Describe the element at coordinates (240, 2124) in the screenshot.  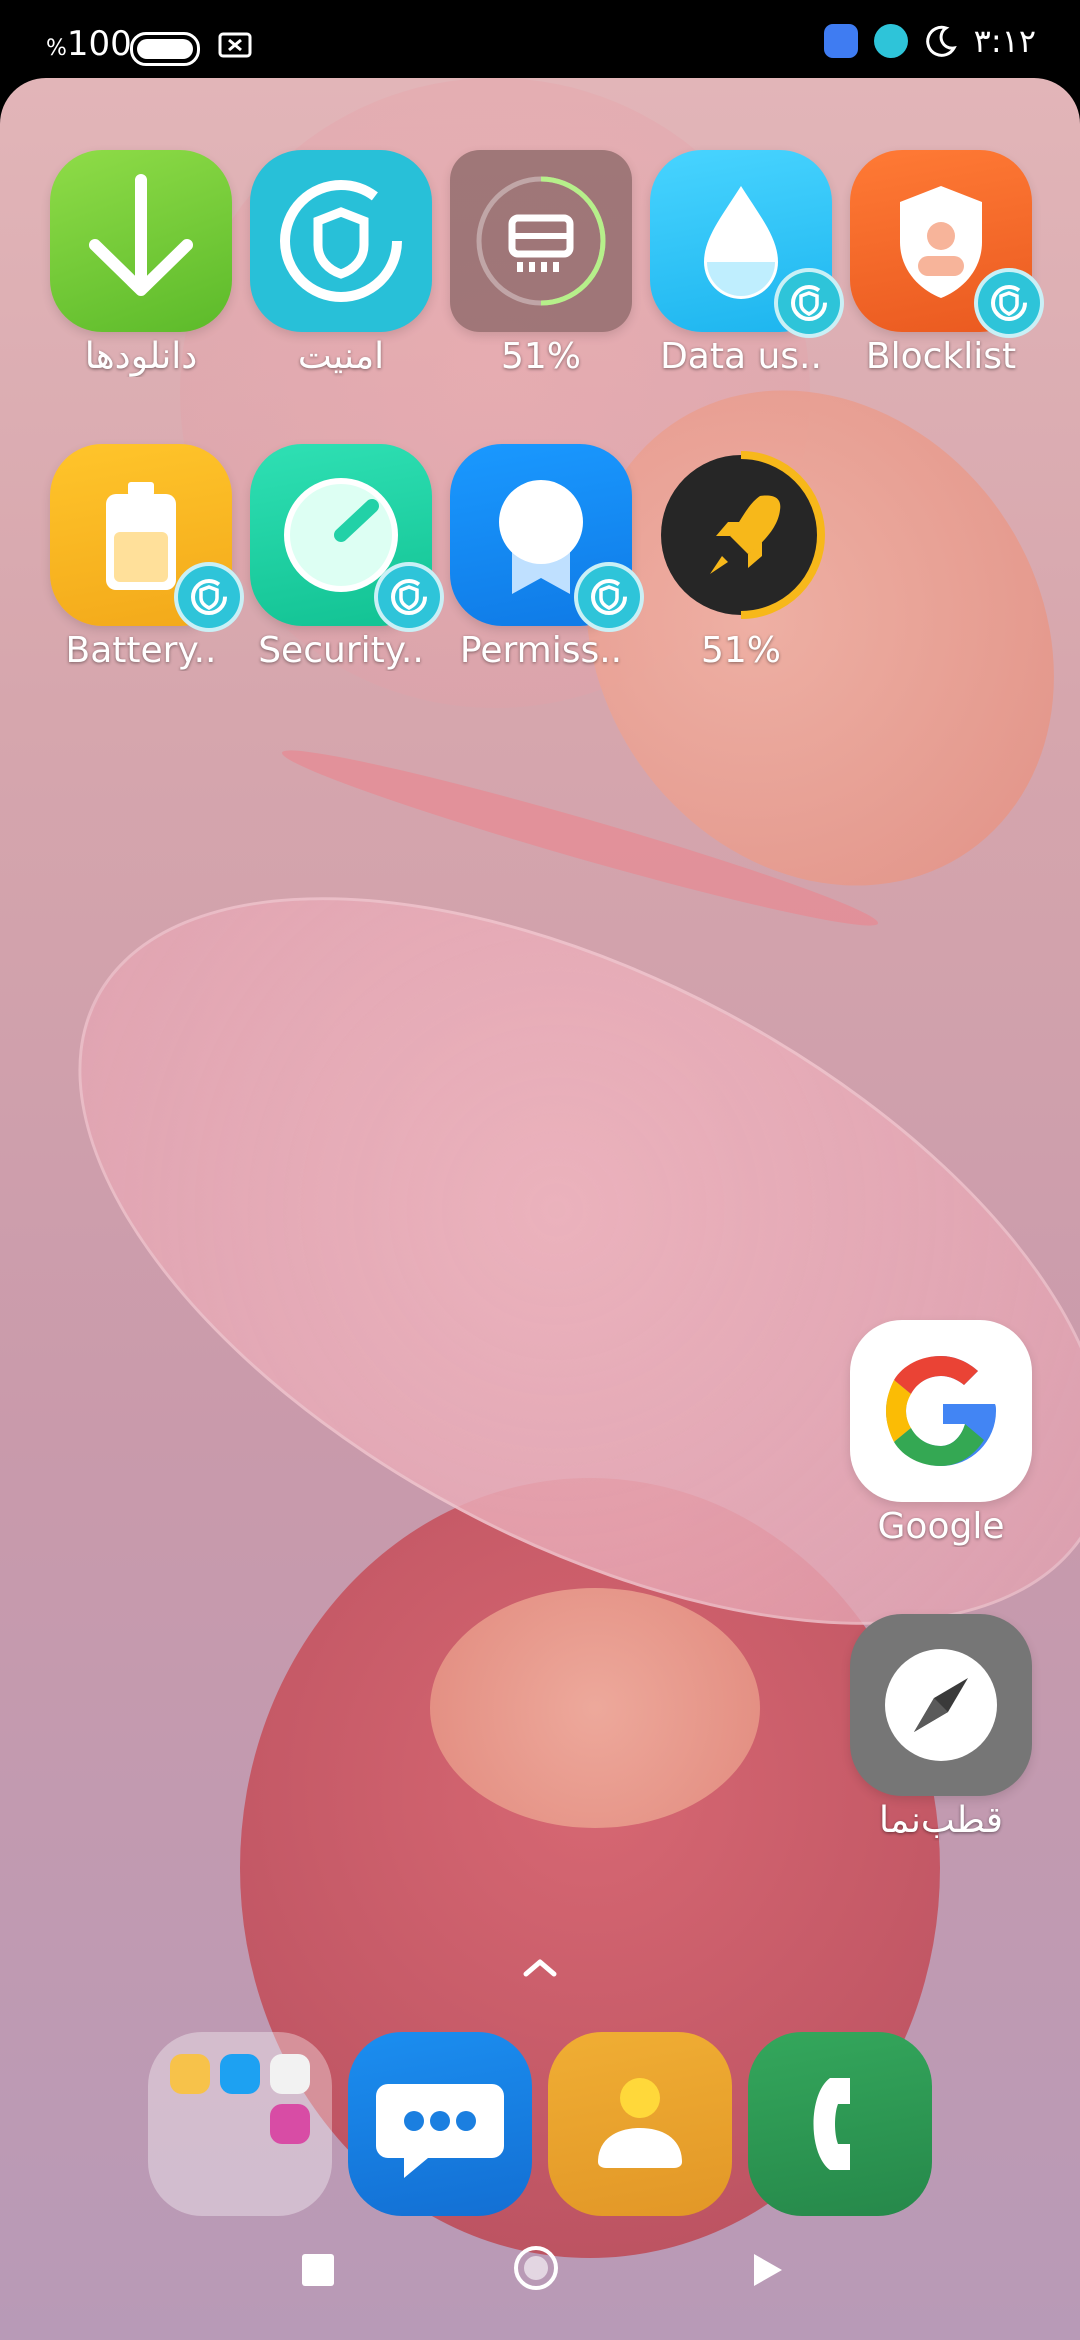
I see `dock-folder` at that location.